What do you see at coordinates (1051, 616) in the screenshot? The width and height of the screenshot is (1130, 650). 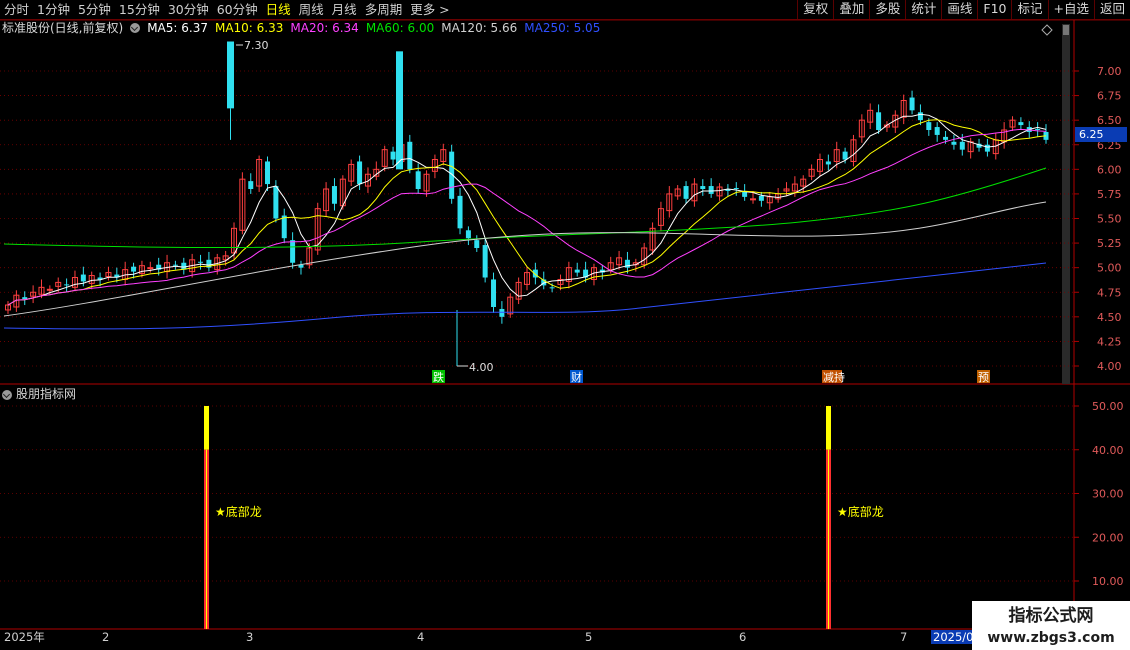 I see `watermark-title: 指标公式网` at bounding box center [1051, 616].